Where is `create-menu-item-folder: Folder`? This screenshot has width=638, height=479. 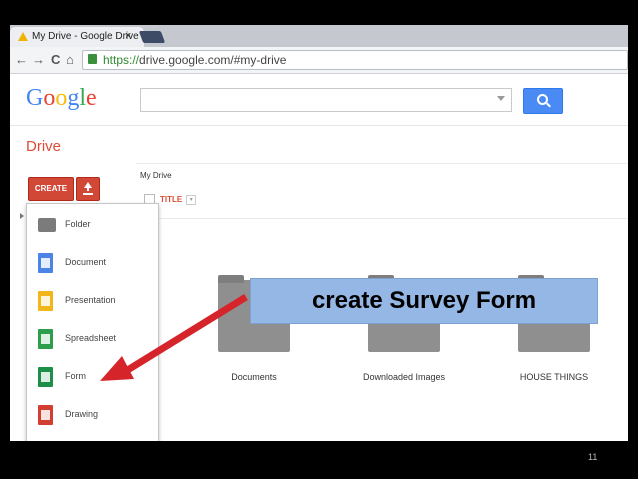
create-menu-item-folder: Folder is located at coordinates (92, 225).